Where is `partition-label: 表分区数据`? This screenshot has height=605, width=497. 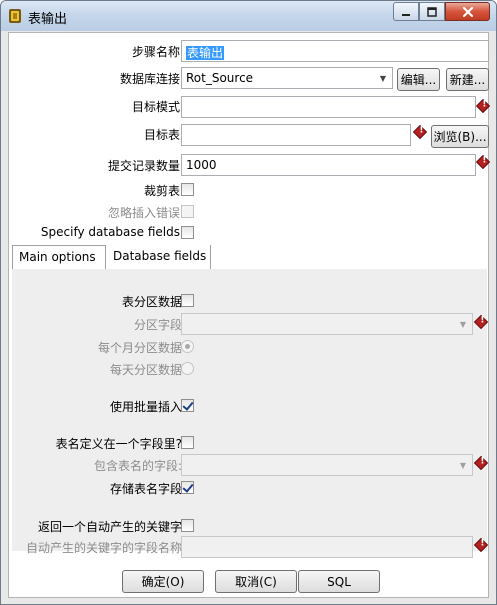 partition-label: 表分区数据 is located at coordinates (151, 302).